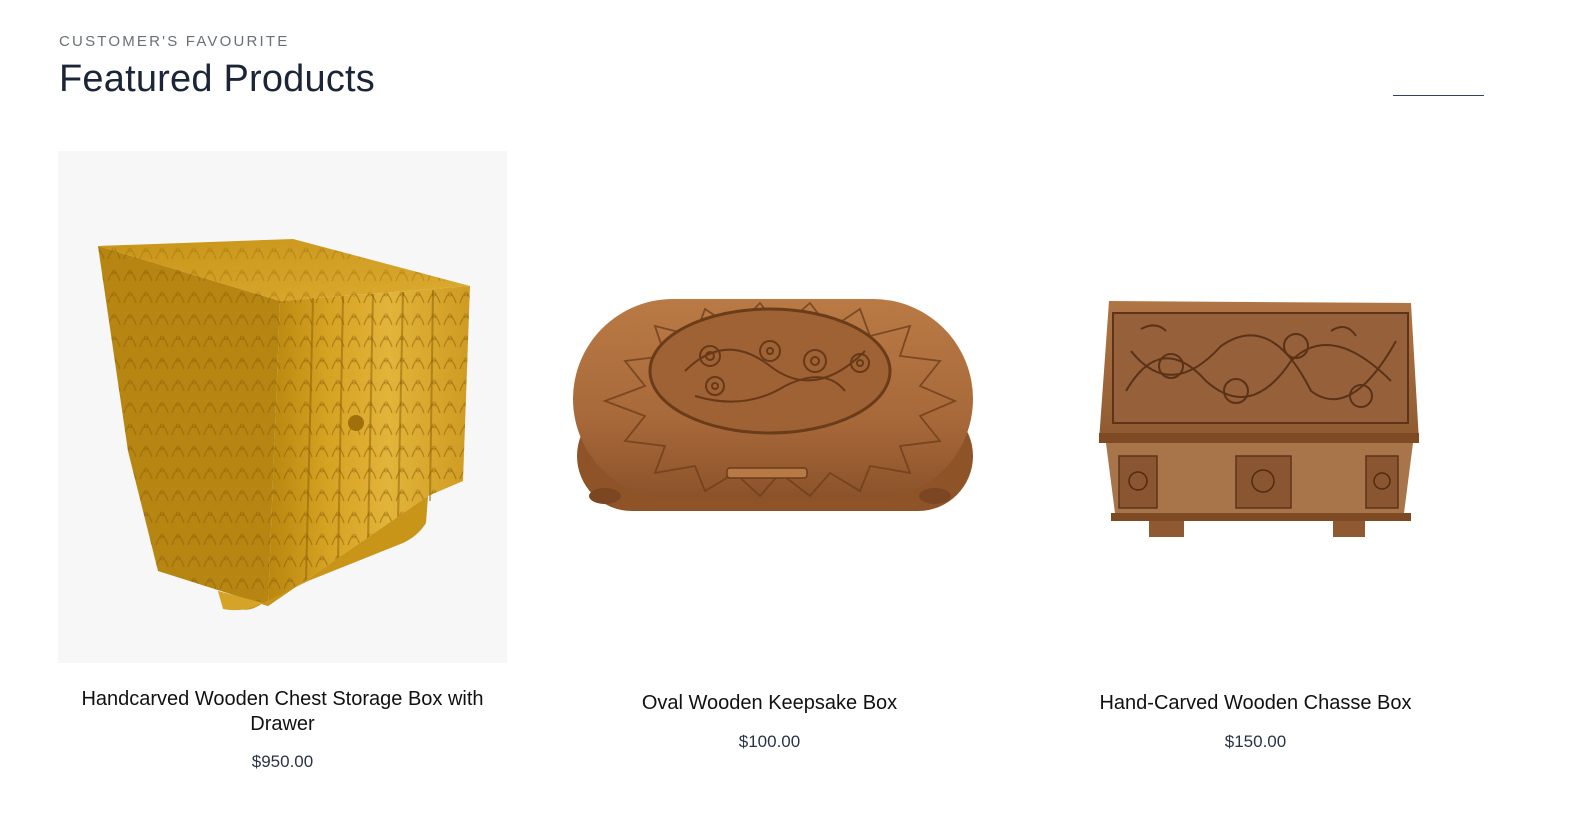 The image size is (1580, 817). I want to click on product-price: $150.00, so click(1255, 741).